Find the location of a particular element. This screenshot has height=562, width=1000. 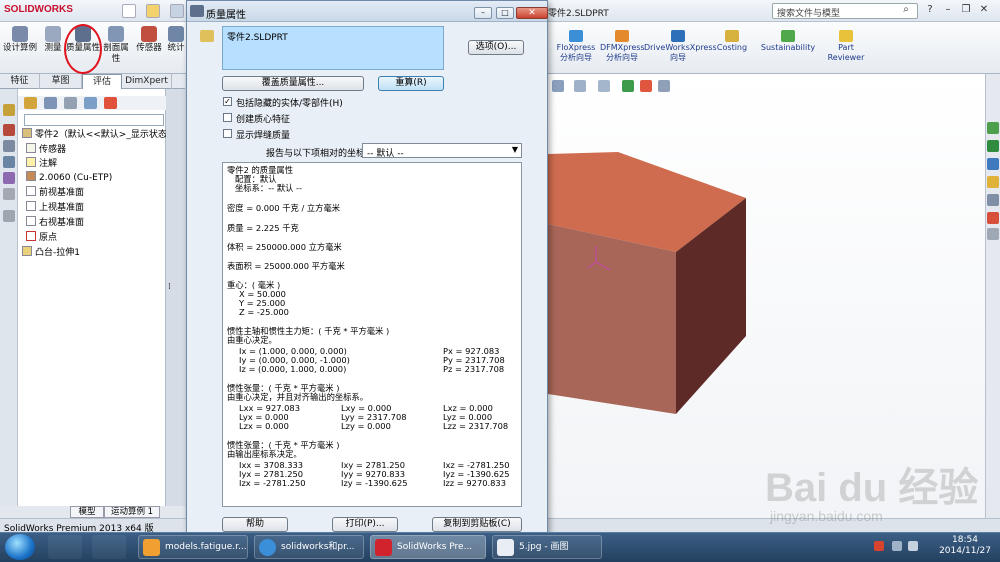

home-pane-icon is located at coordinates (993, 146).